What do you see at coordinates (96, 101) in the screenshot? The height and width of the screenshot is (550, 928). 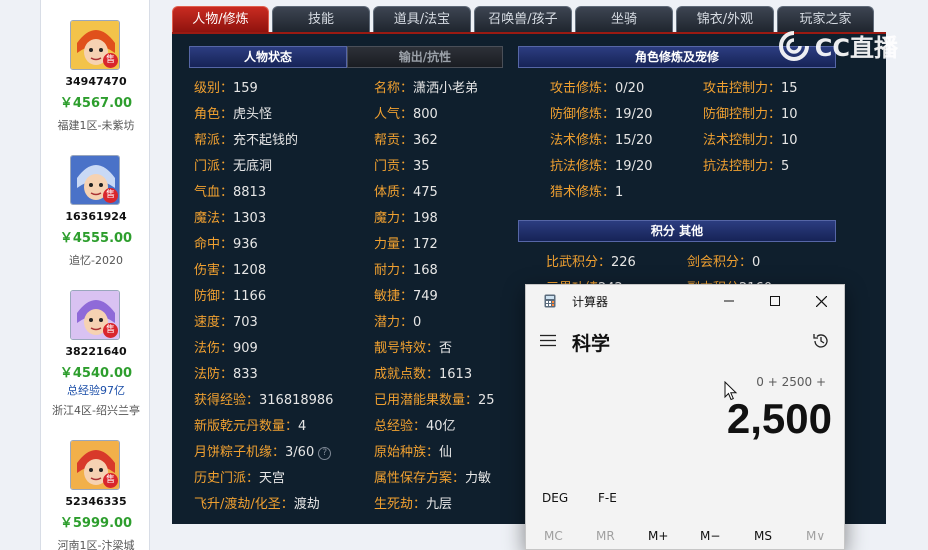 I see `listing-price: ￥4567.00` at bounding box center [96, 101].